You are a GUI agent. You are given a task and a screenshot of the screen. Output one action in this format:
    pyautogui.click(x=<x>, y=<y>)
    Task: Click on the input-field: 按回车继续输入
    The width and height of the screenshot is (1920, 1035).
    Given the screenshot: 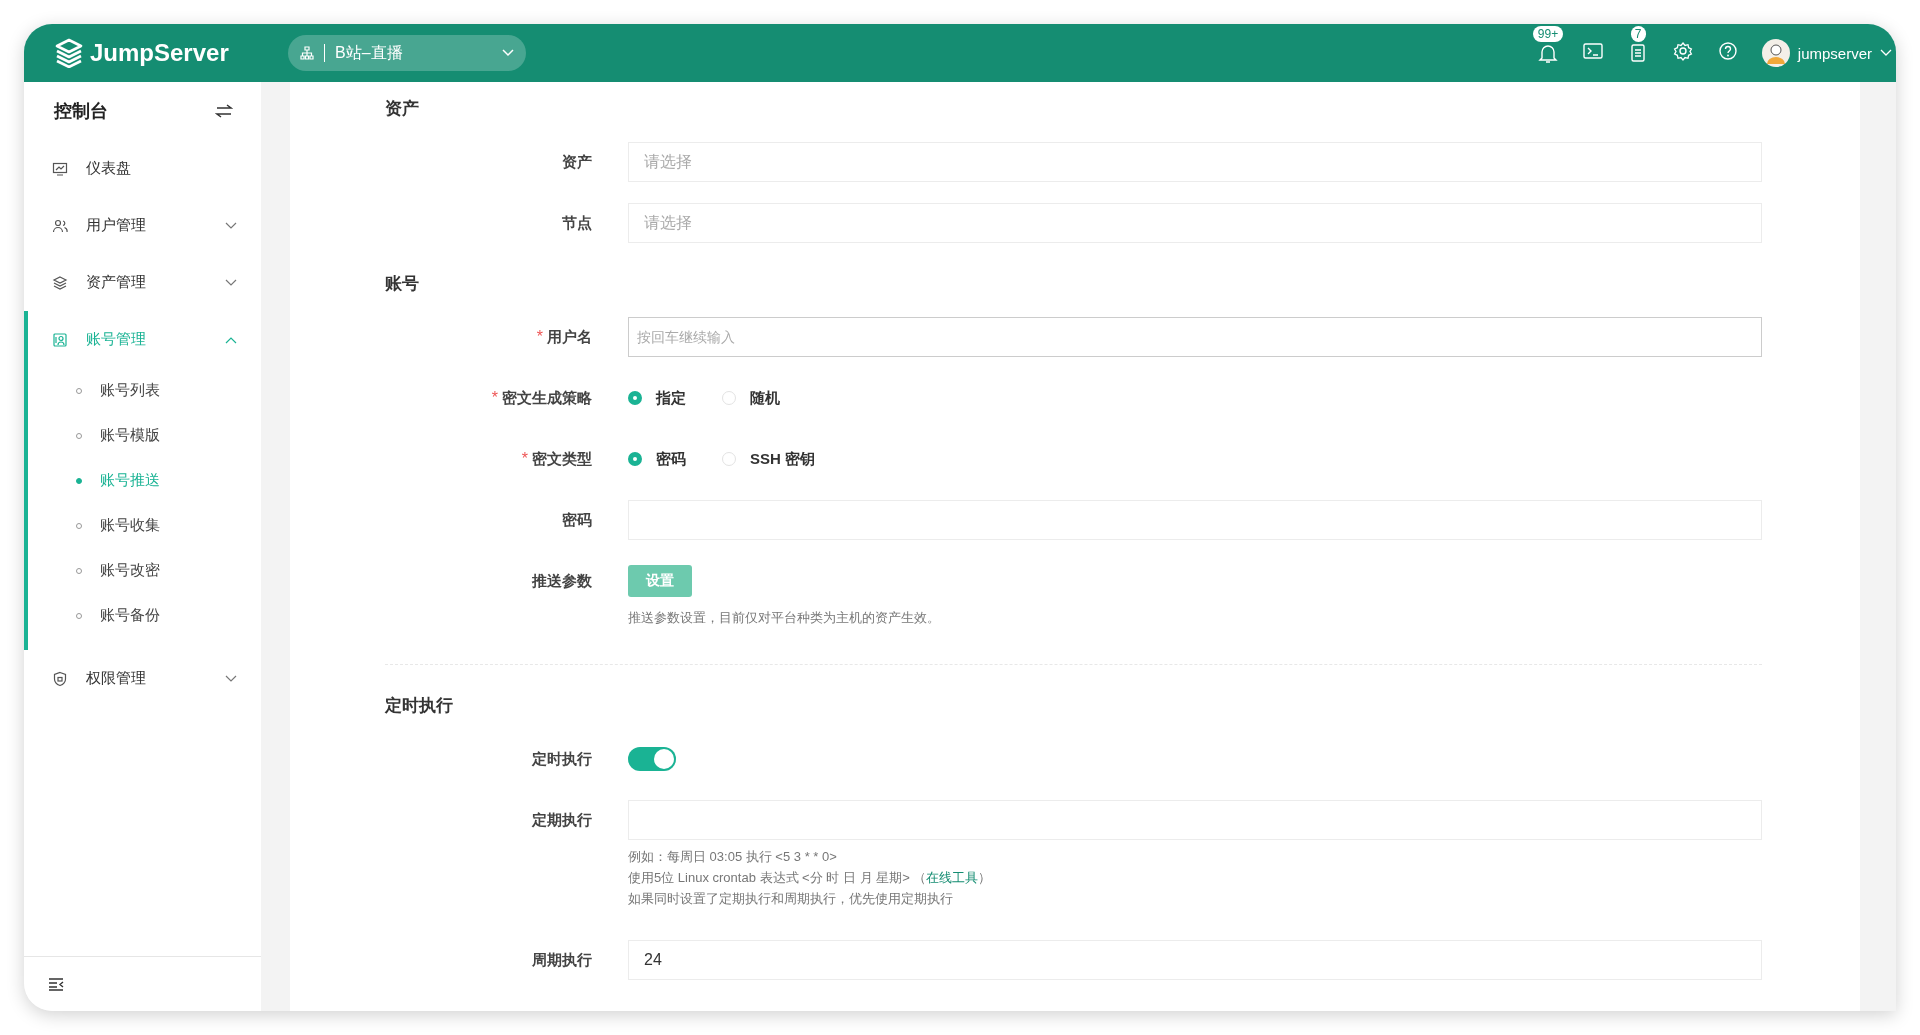 What is the action you would take?
    pyautogui.click(x=1195, y=337)
    